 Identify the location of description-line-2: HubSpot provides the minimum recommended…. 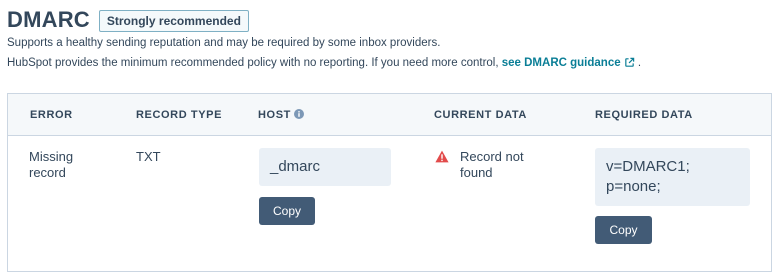
(324, 64).